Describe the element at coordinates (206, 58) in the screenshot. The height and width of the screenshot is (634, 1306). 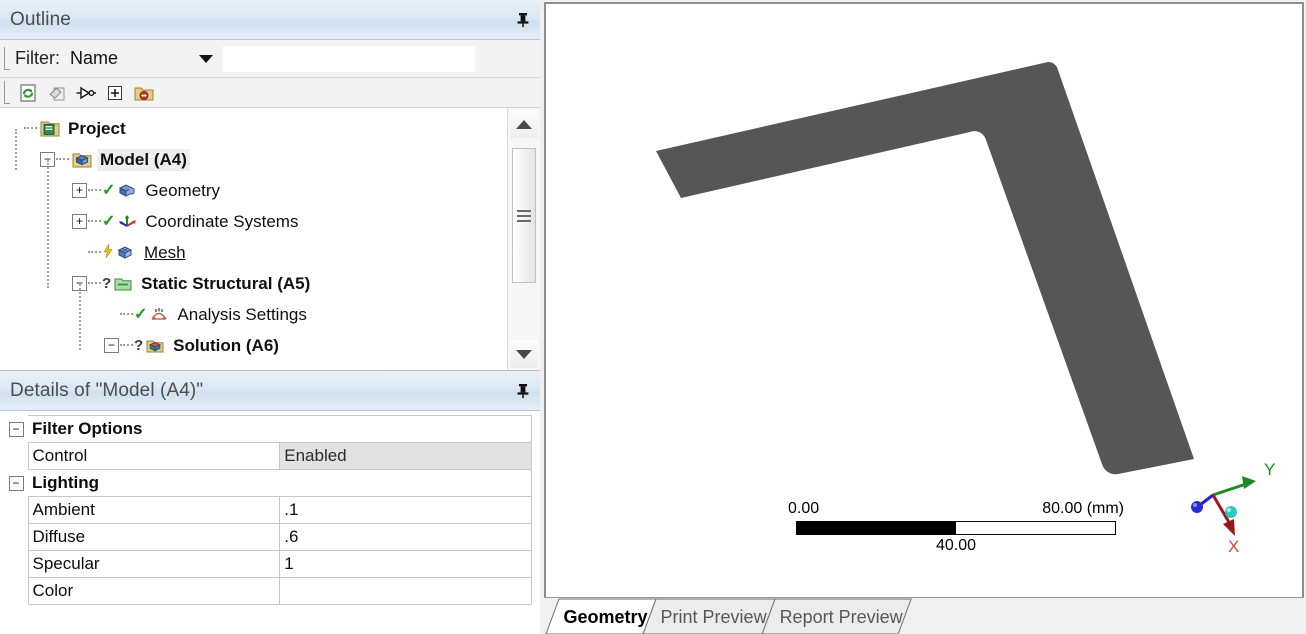
I see `chevron-down-icon` at that location.